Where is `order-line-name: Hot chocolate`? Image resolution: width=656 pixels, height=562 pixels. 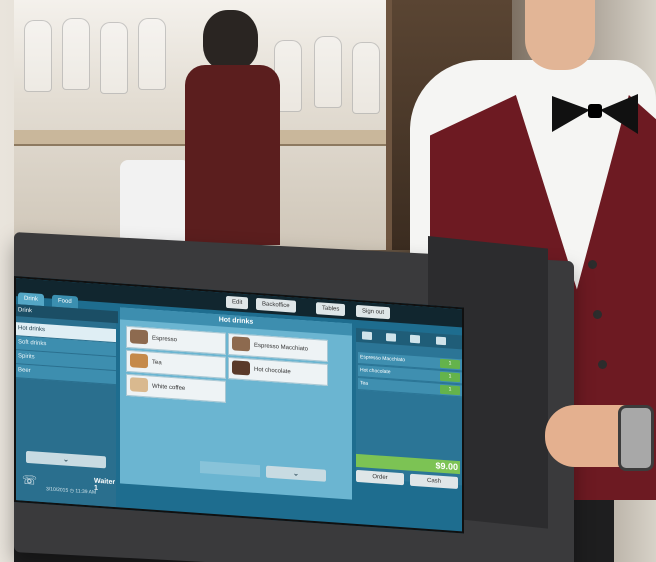
order-line-name: Hot chocolate is located at coordinates (375, 371).